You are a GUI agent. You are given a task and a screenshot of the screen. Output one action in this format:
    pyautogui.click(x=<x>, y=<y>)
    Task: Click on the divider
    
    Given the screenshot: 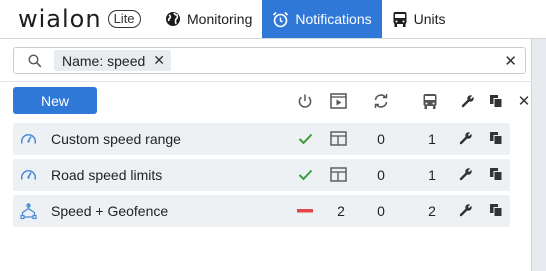 What is the action you would take?
    pyautogui.click(x=266, y=81)
    